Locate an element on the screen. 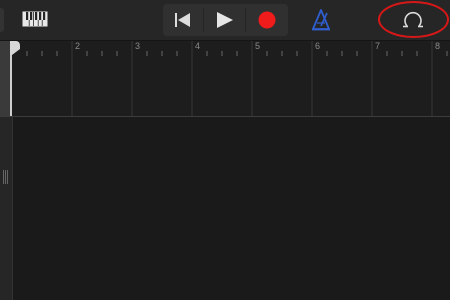  piano-keyboard-icon is located at coordinates (36, 19).